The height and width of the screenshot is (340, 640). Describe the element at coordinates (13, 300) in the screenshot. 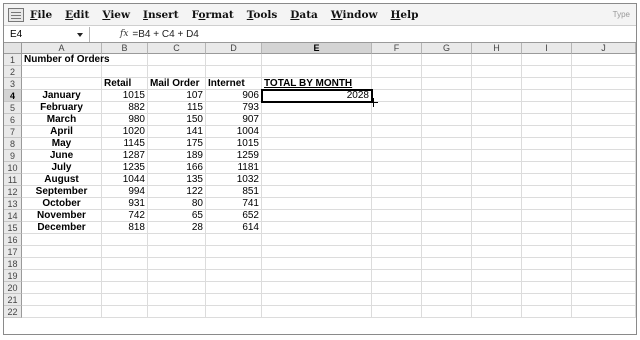

I see `row-header-21: 21` at that location.